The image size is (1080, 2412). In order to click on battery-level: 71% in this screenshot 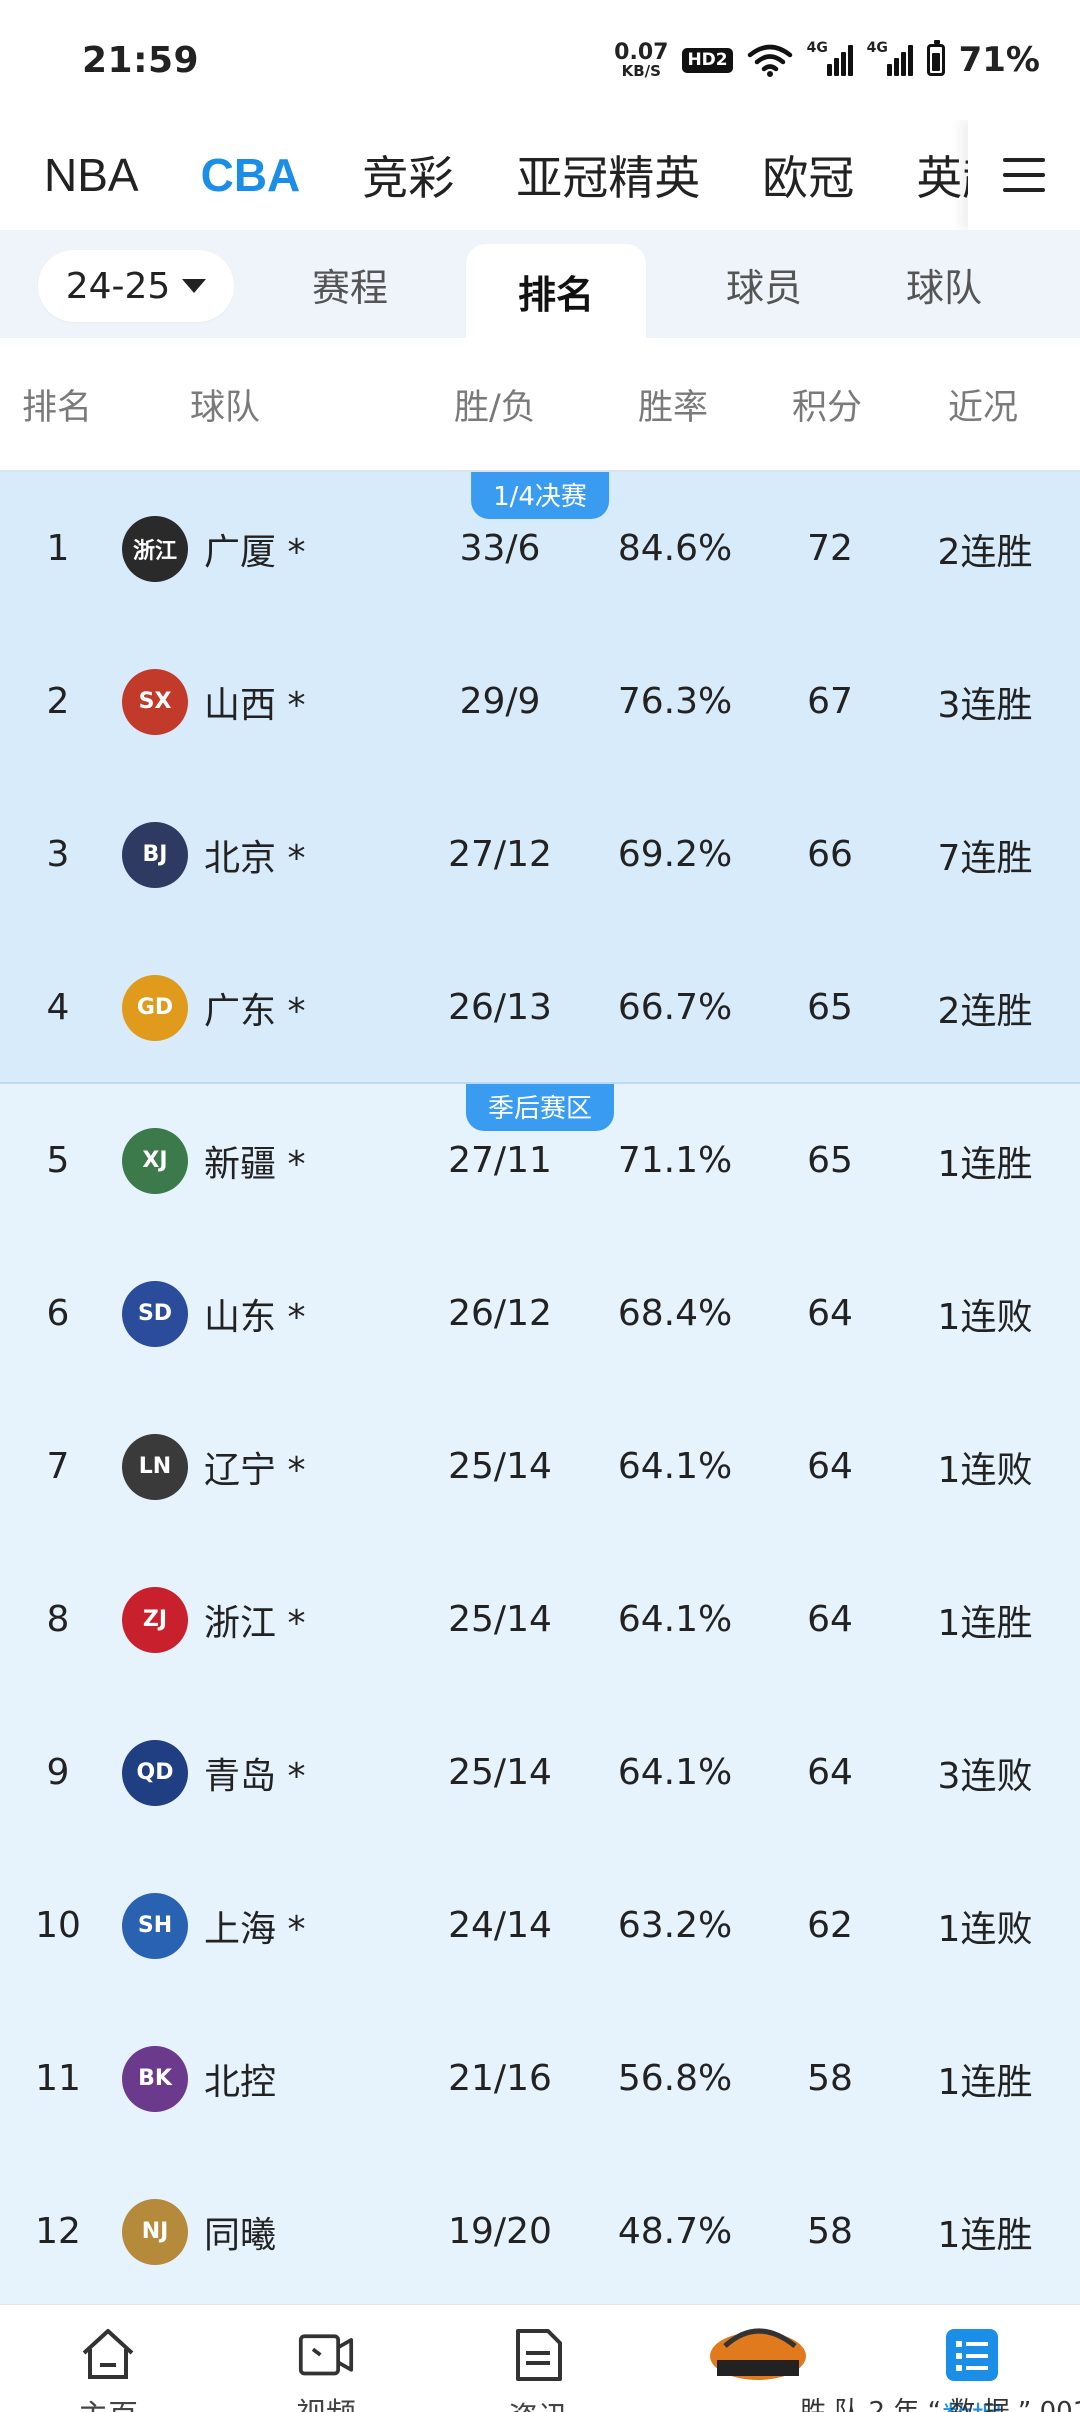, I will do `click(999, 60)`.